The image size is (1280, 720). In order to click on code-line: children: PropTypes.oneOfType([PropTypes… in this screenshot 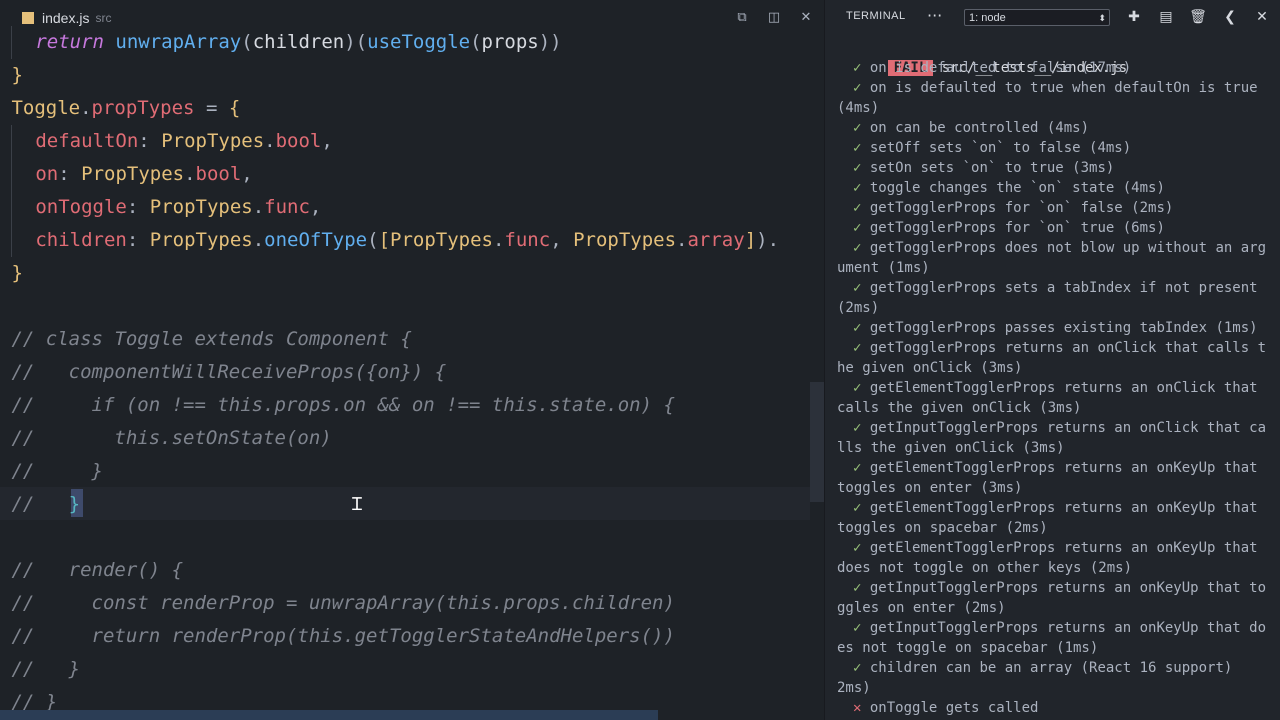, I will do `click(411, 240)`.